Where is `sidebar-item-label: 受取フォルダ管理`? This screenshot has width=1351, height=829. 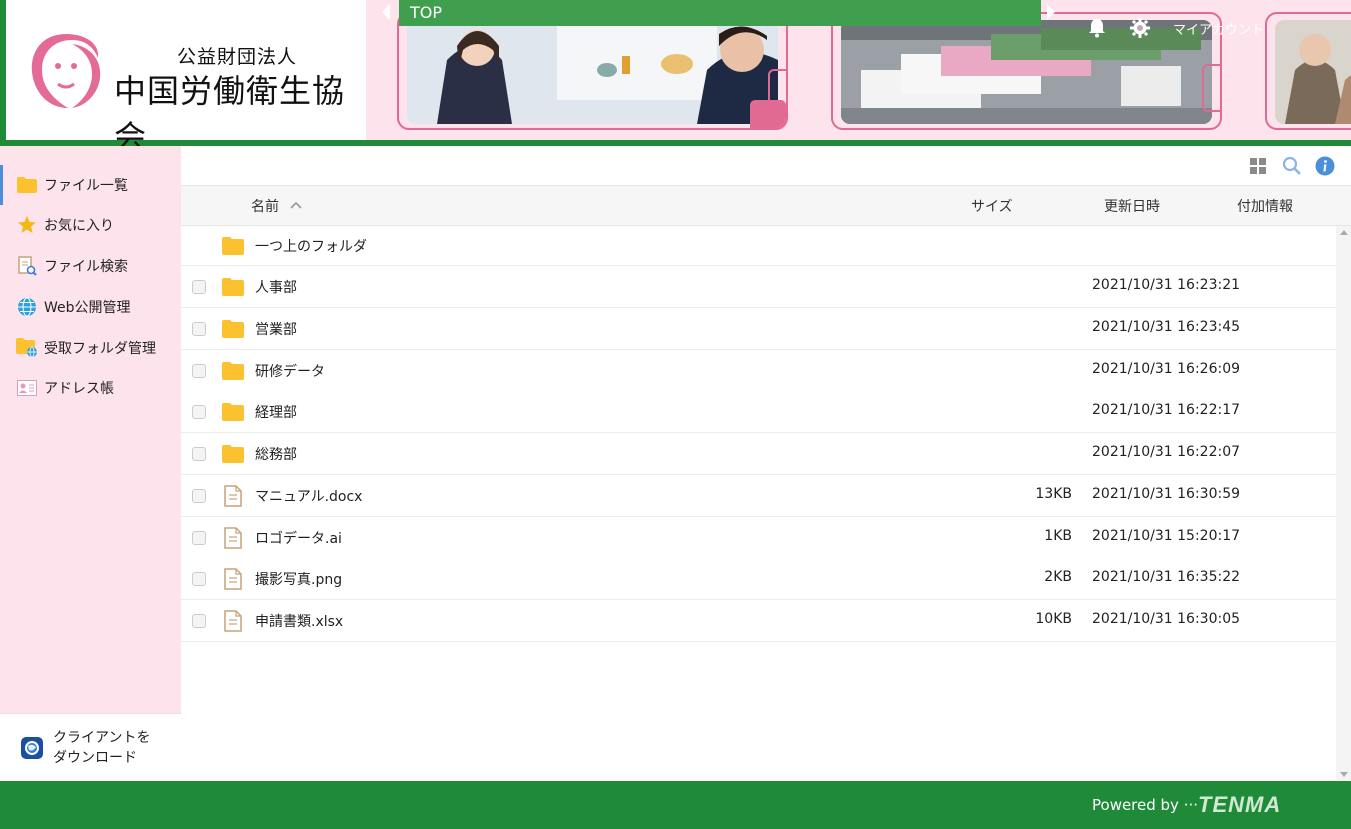
sidebar-item-label: 受取フォルダ管理 is located at coordinates (100, 349).